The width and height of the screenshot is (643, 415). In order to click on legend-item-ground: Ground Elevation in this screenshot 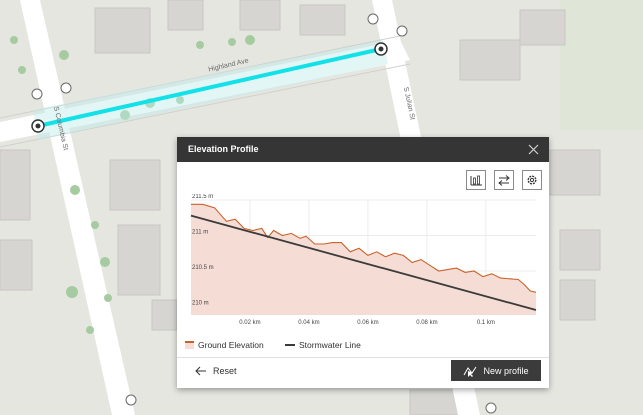, I will do `click(224, 345)`.